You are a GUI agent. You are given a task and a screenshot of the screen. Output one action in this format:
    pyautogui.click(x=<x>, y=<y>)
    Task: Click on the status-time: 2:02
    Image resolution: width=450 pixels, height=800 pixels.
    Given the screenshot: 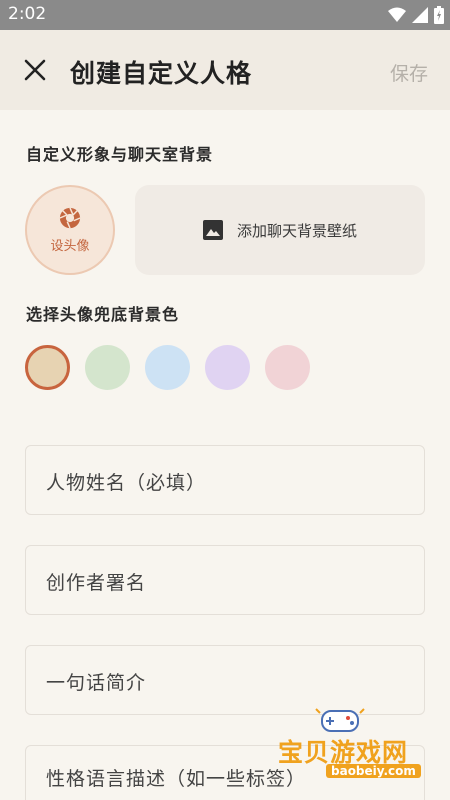 What is the action you would take?
    pyautogui.click(x=27, y=14)
    